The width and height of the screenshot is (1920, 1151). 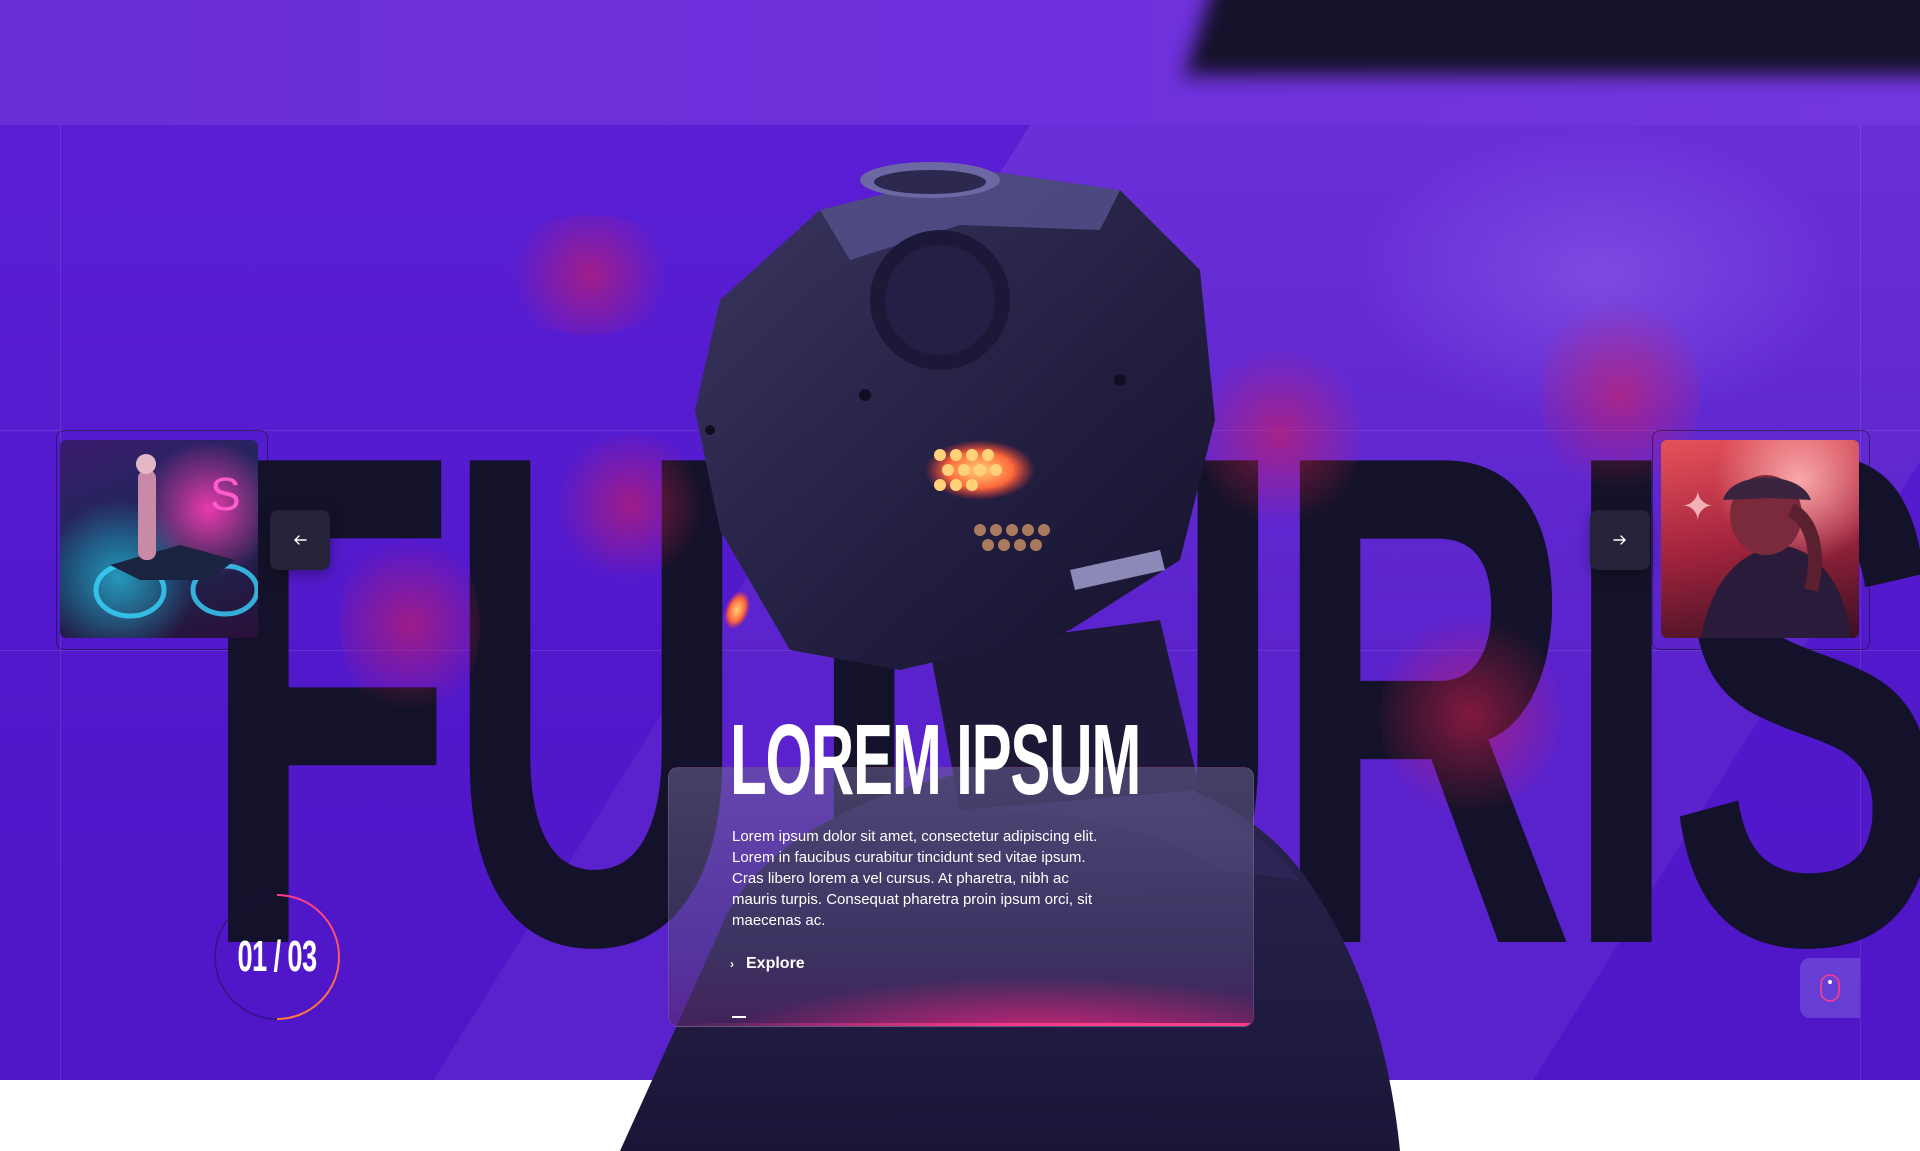 I want to click on top-dark-slab, so click(x=1552, y=37).